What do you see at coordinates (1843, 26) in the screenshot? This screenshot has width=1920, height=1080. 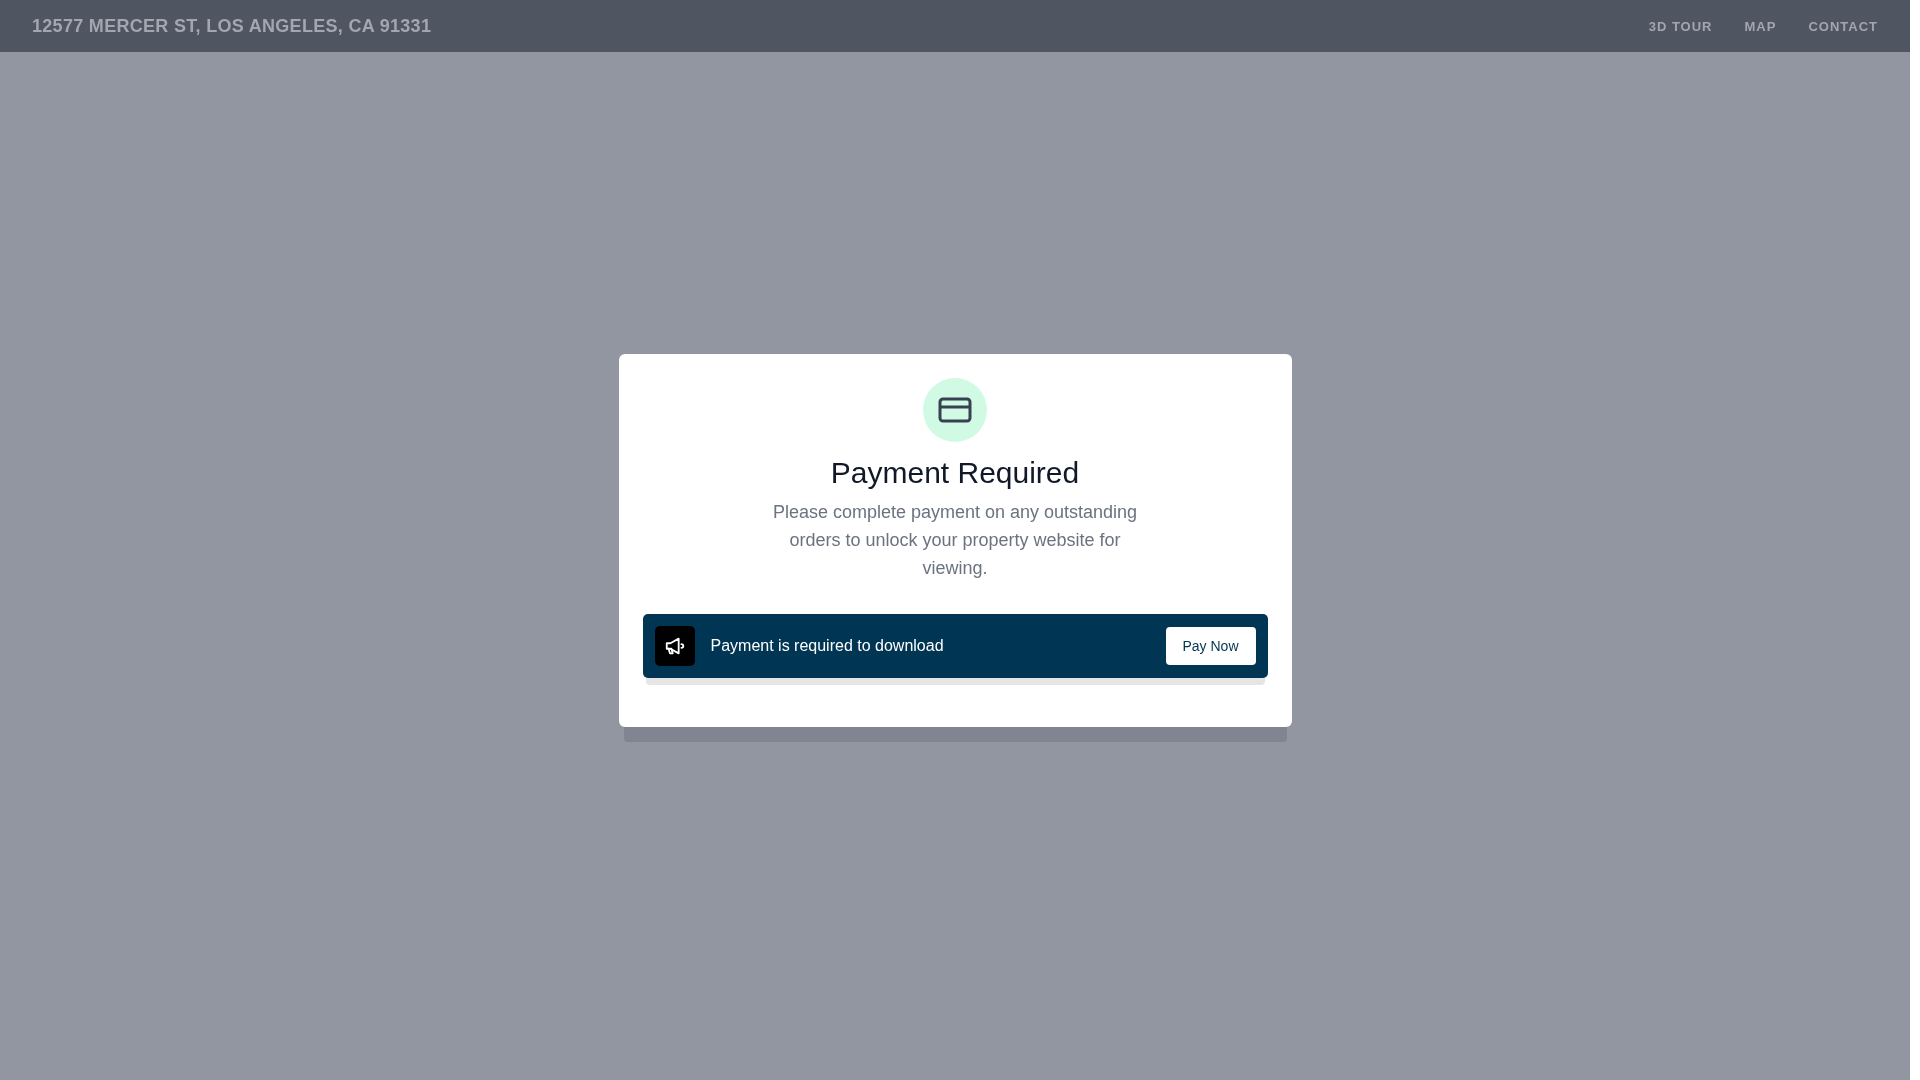 I see `nav-link: CONTACT` at bounding box center [1843, 26].